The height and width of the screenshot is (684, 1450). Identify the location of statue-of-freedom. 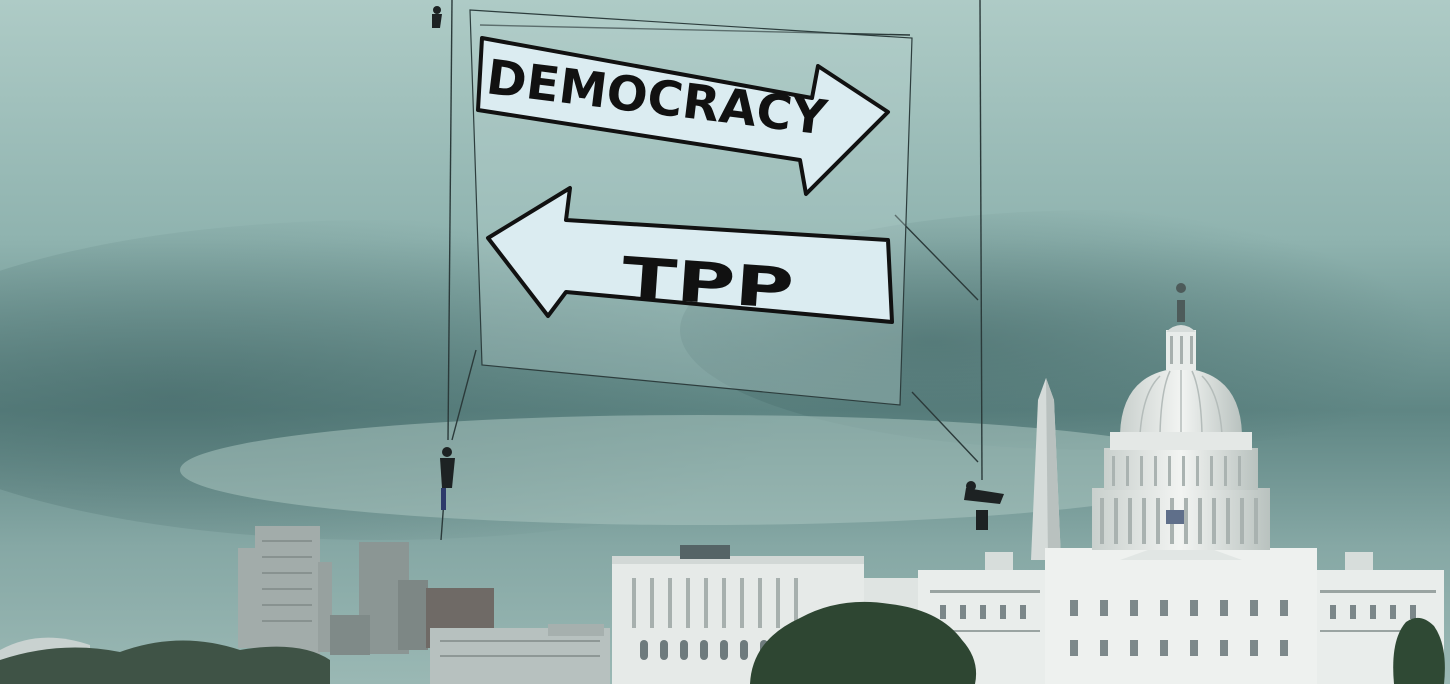
(1181, 311).